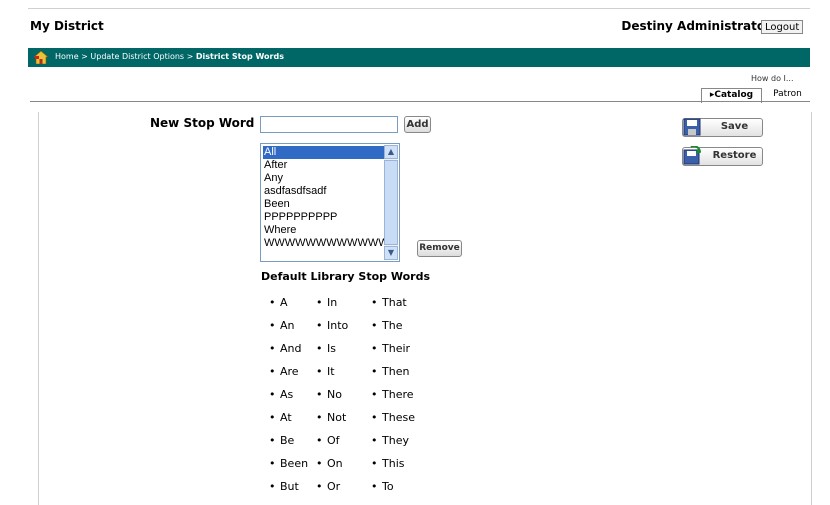  I want to click on list-item: Is, so click(332, 348).